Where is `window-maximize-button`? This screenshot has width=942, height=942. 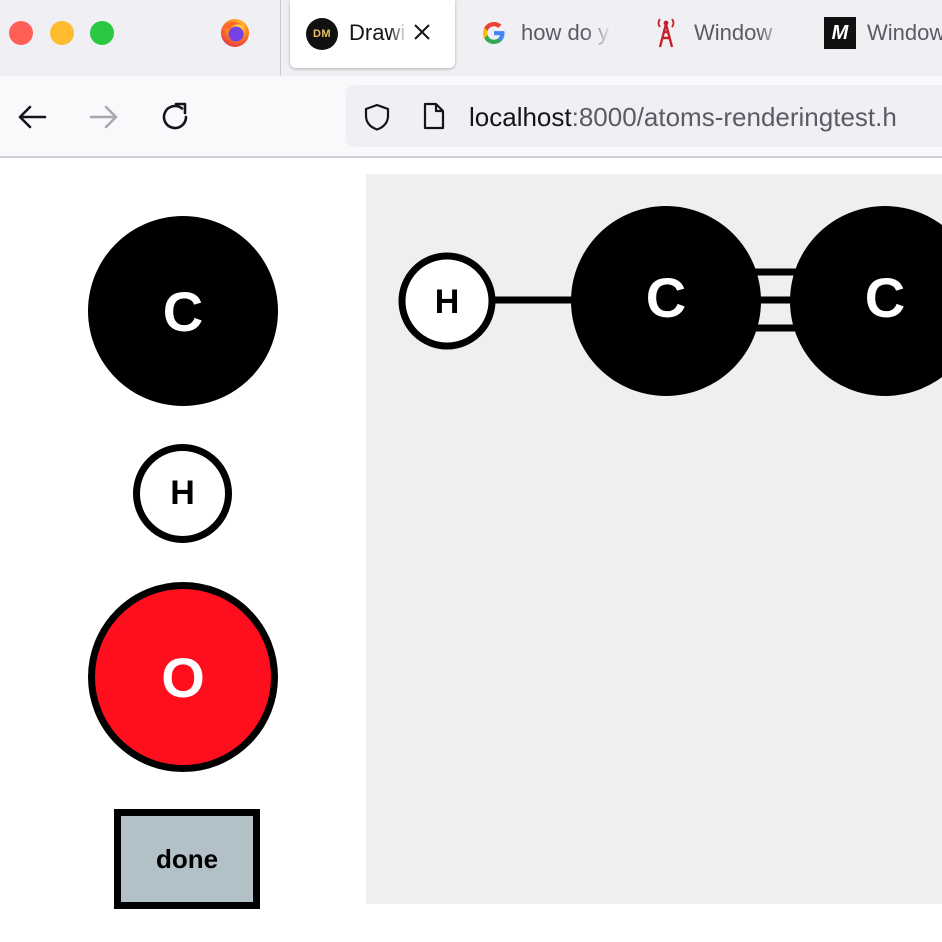
window-maximize-button is located at coordinates (102, 33).